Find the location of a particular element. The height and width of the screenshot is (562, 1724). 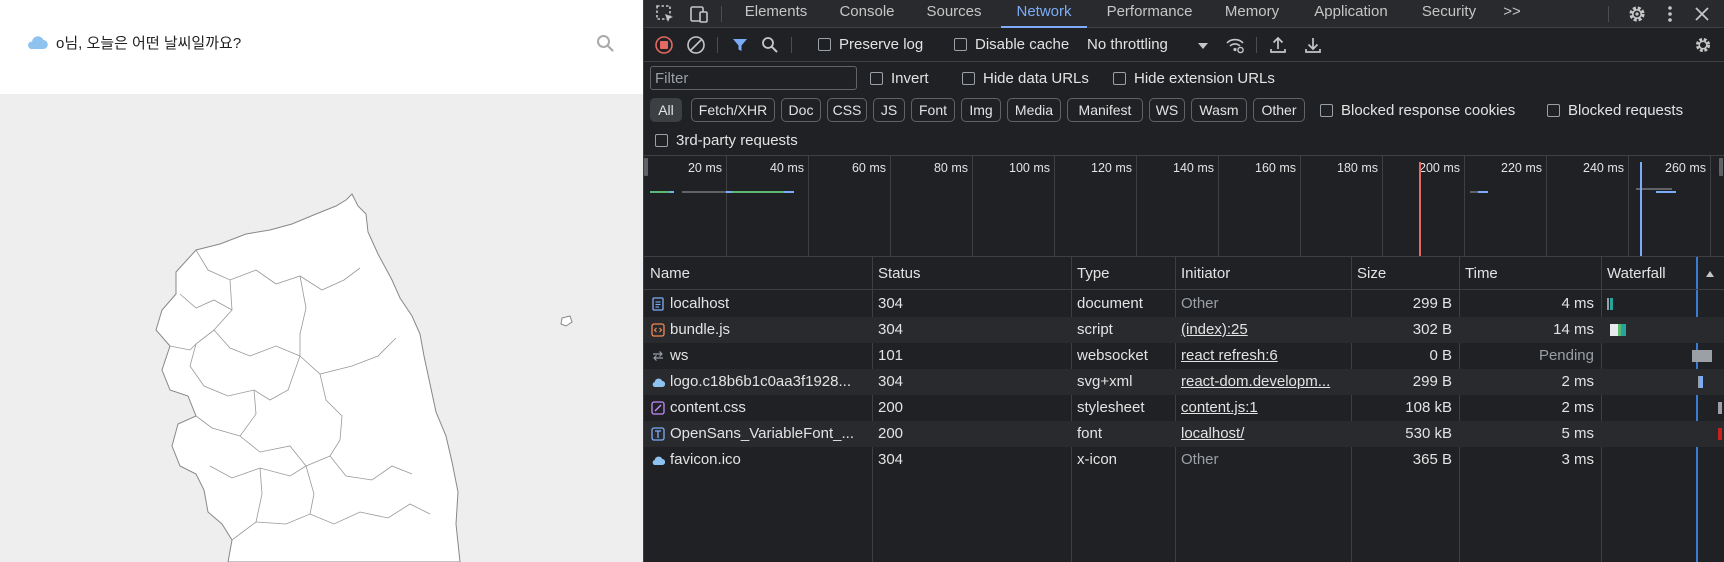

filter-funnel-icon is located at coordinates (740, 45).